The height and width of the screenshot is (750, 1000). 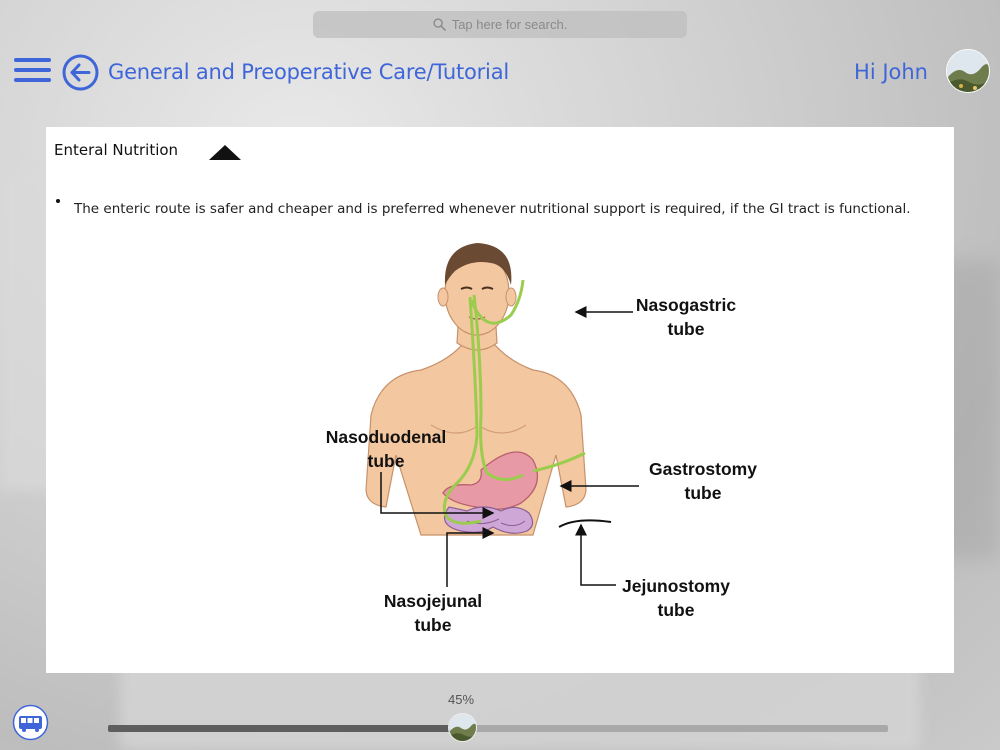 What do you see at coordinates (58, 201) in the screenshot?
I see `bullet-marker` at bounding box center [58, 201].